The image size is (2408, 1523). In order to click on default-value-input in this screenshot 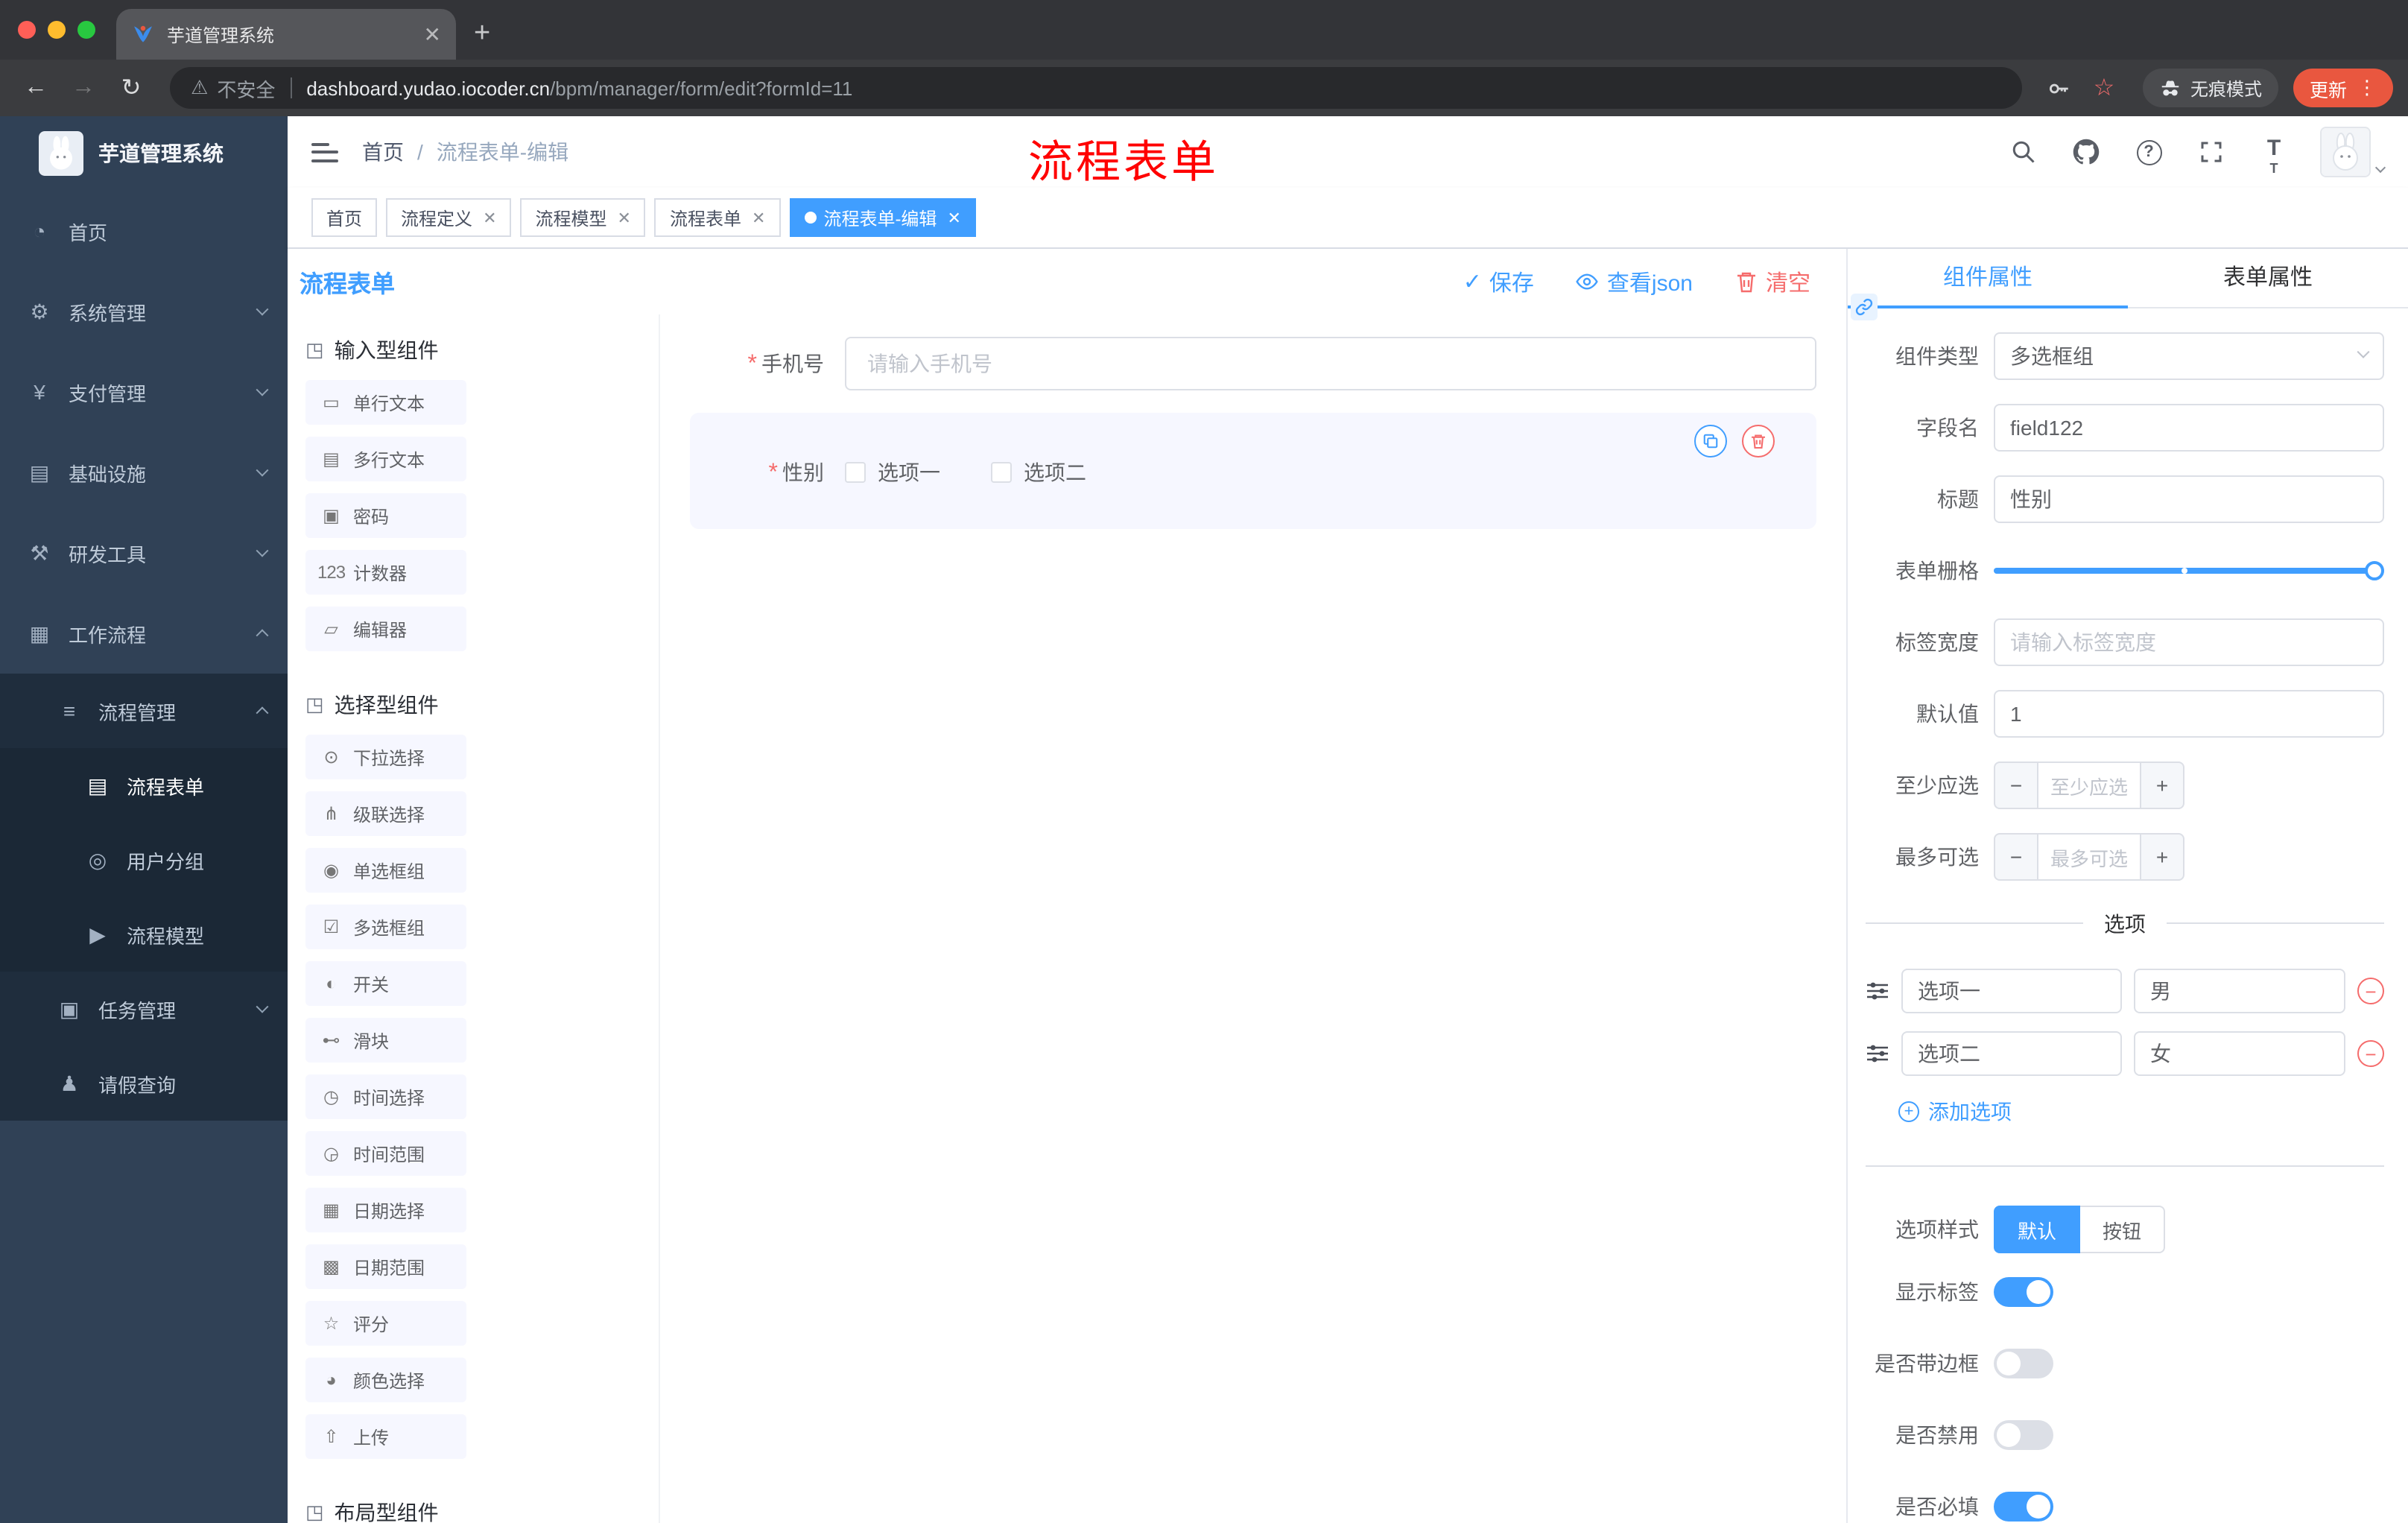, I will do `click(2189, 714)`.